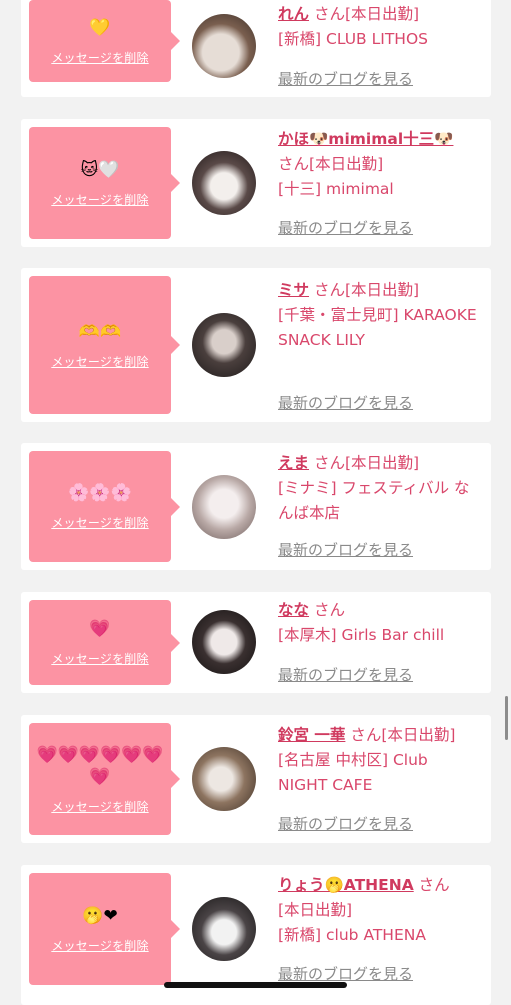 This screenshot has width=511, height=1005. I want to click on shop-info: [本厚木] Girls Bar chill, so click(361, 635).